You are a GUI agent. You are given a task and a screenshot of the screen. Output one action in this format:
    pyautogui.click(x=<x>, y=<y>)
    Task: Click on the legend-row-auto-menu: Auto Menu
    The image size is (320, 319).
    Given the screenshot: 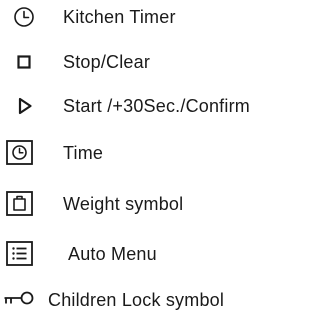 What is the action you would take?
    pyautogui.click(x=156, y=254)
    